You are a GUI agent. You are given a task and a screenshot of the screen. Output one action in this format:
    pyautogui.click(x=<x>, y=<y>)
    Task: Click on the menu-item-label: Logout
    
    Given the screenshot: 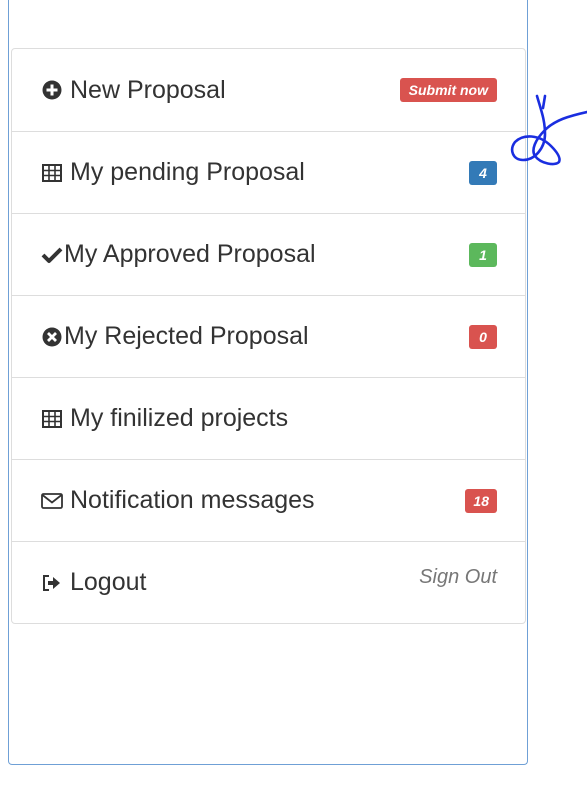 What is the action you would take?
    pyautogui.click(x=108, y=582)
    